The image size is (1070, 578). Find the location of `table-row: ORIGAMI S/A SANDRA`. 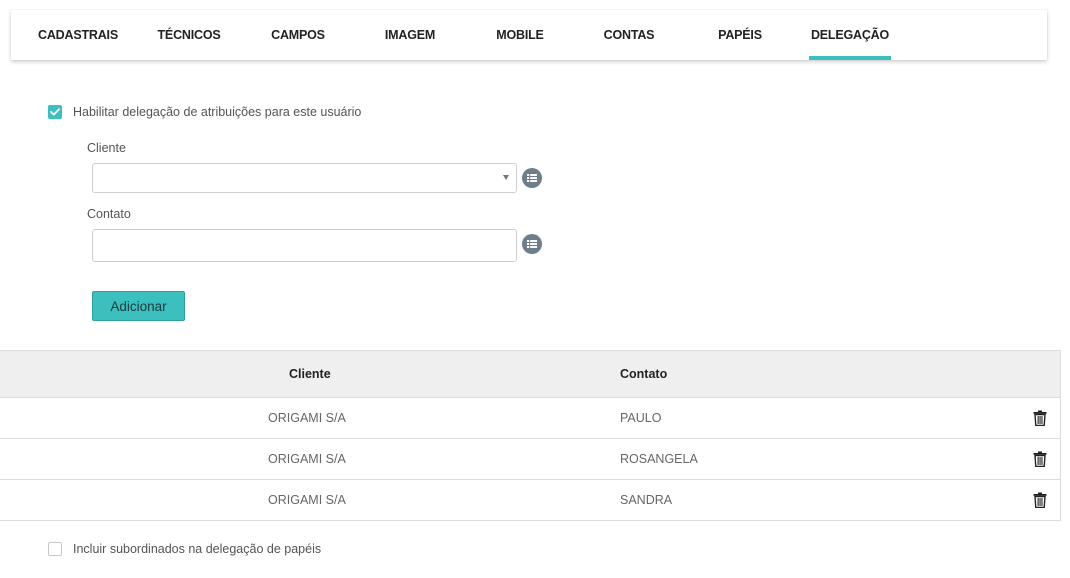

table-row: ORIGAMI S/A SANDRA is located at coordinates (530, 500).